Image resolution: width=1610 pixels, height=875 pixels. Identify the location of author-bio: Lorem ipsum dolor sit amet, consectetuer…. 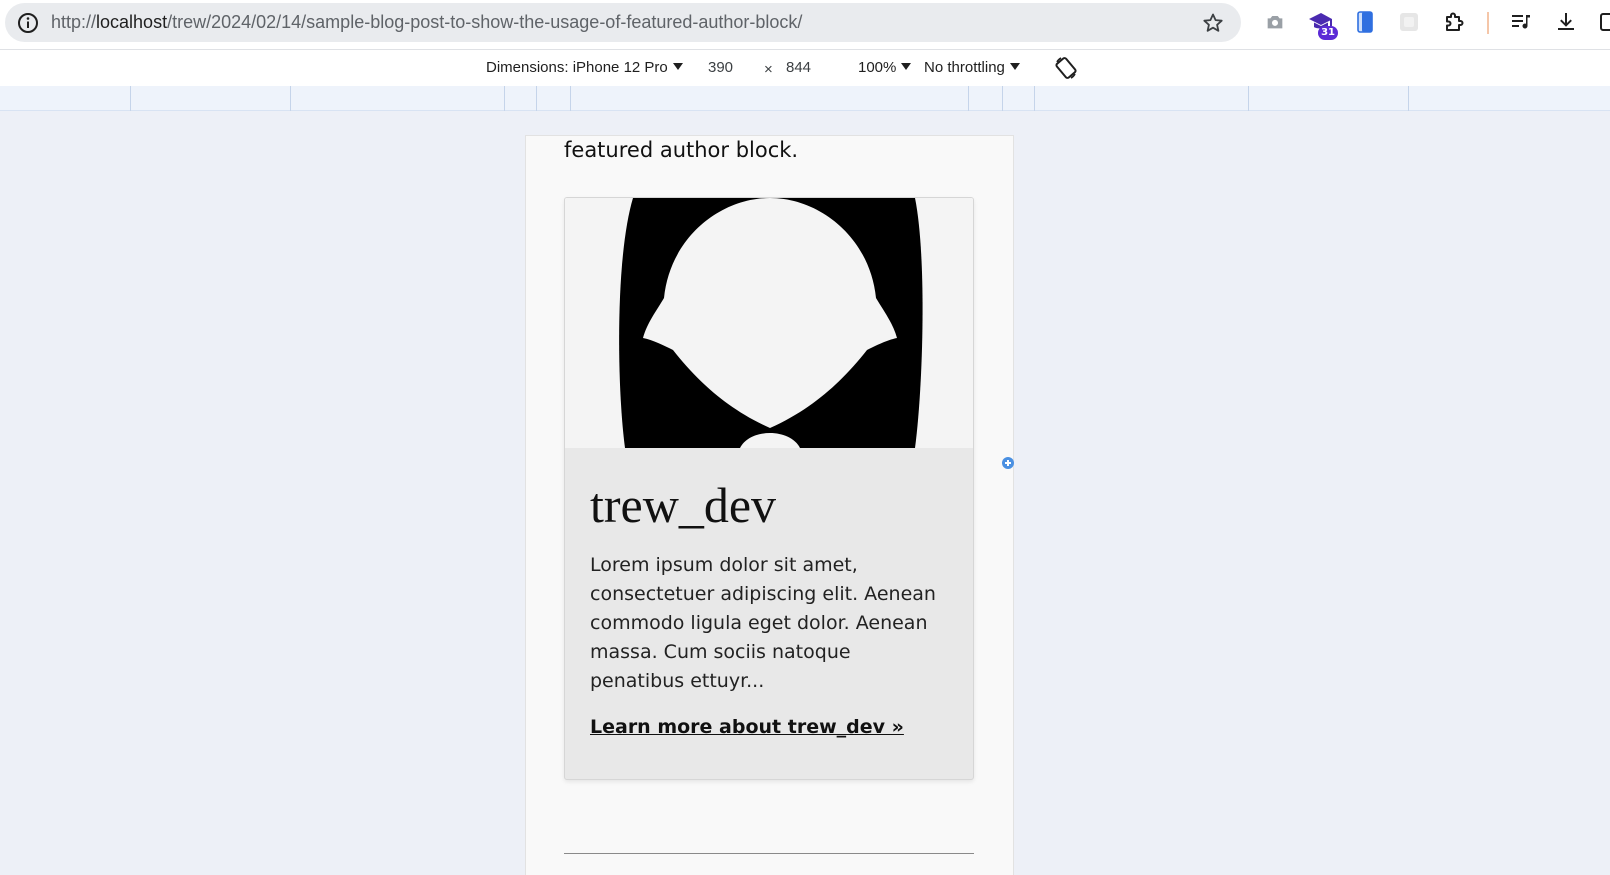
(763, 623).